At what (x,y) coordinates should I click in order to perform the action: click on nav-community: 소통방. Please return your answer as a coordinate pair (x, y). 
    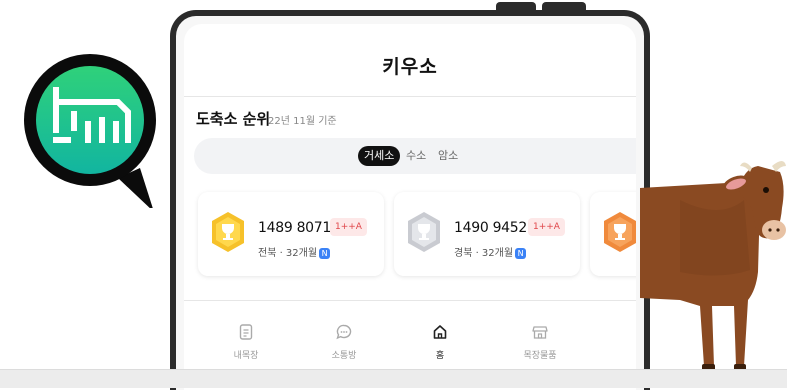
    Looking at the image, I should click on (344, 342).